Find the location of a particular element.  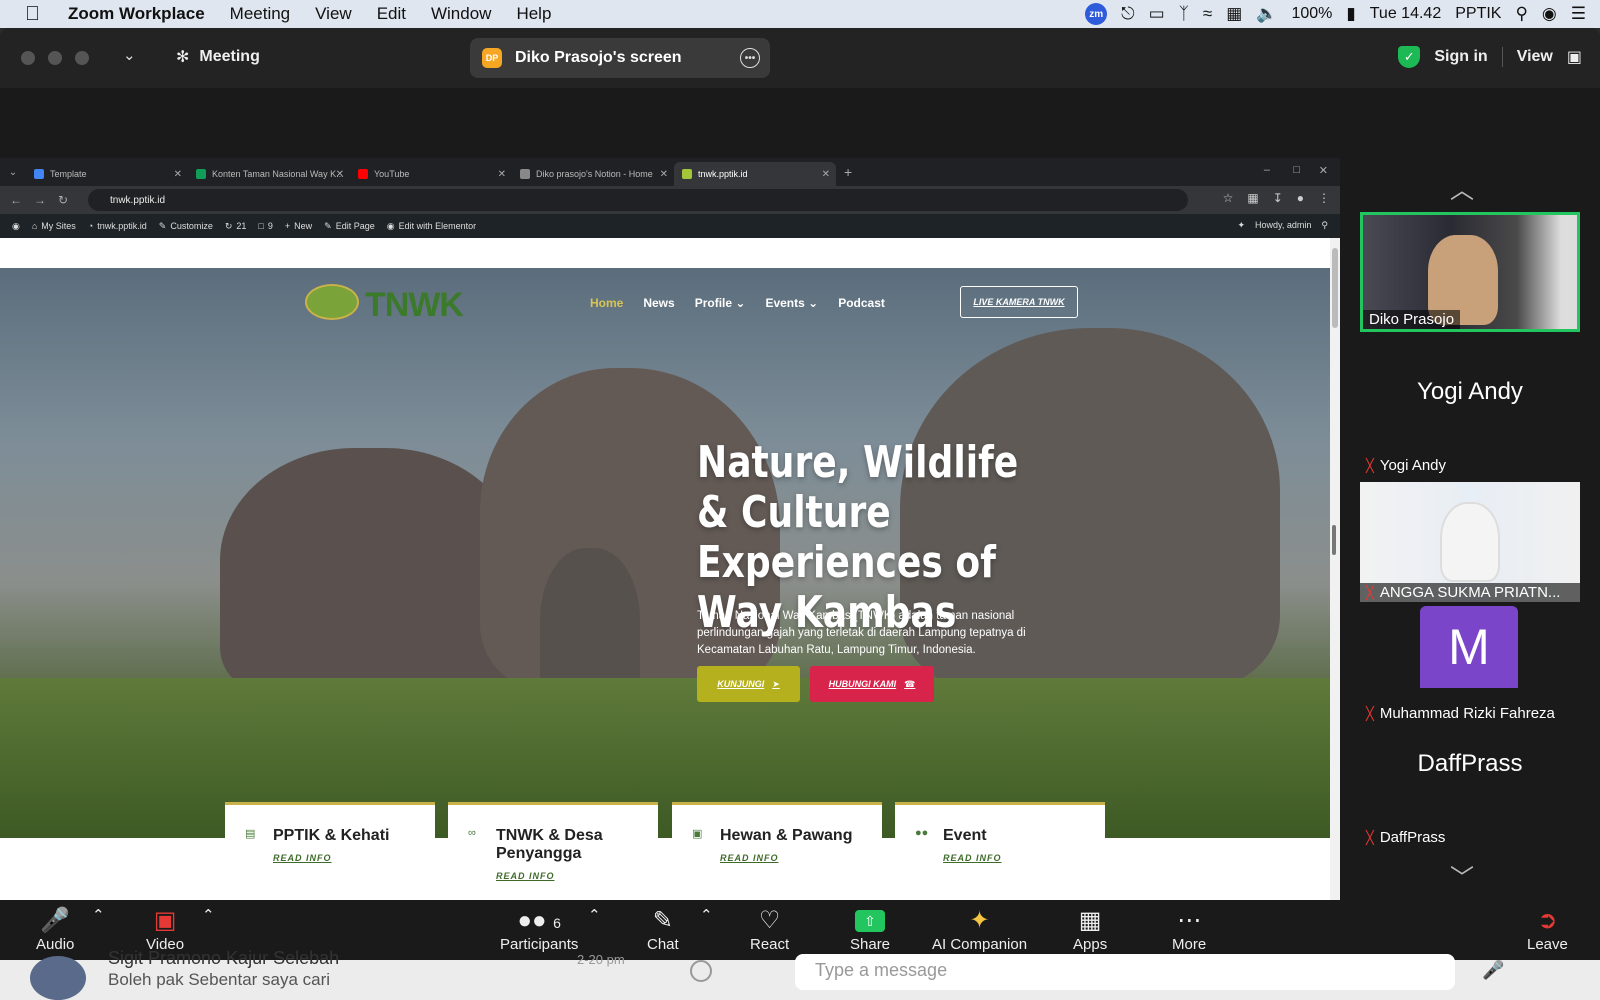

back-icon: ← is located at coordinates (17, 200).